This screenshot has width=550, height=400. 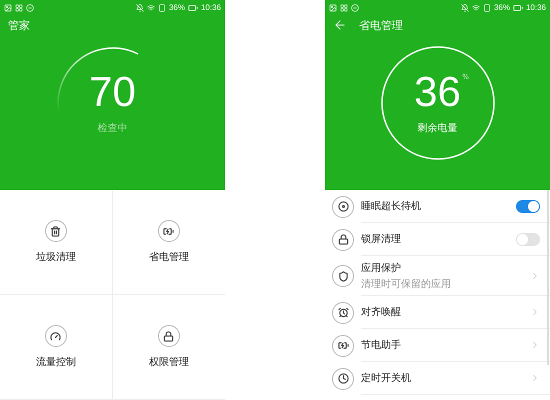 What do you see at coordinates (437, 91) in the screenshot?
I see `battery-value: 36` at bounding box center [437, 91].